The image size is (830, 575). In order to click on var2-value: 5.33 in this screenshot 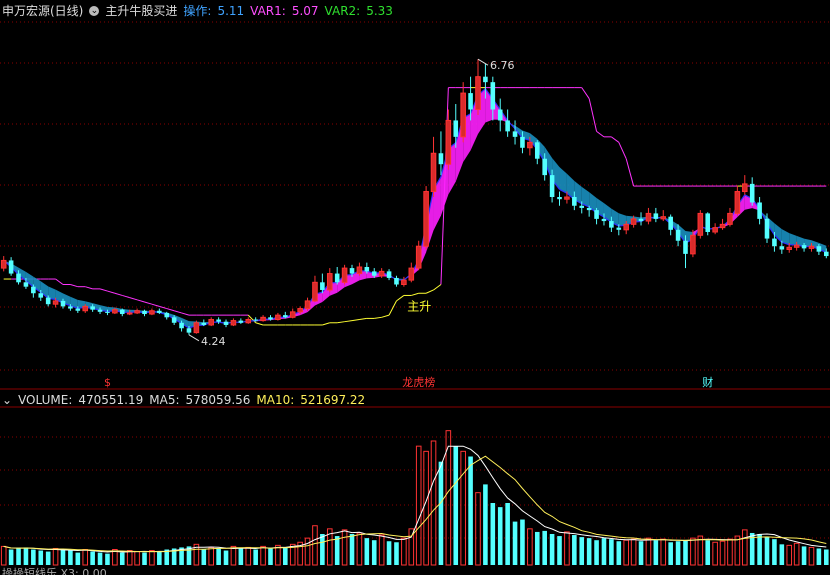, I will do `click(379, 10)`.